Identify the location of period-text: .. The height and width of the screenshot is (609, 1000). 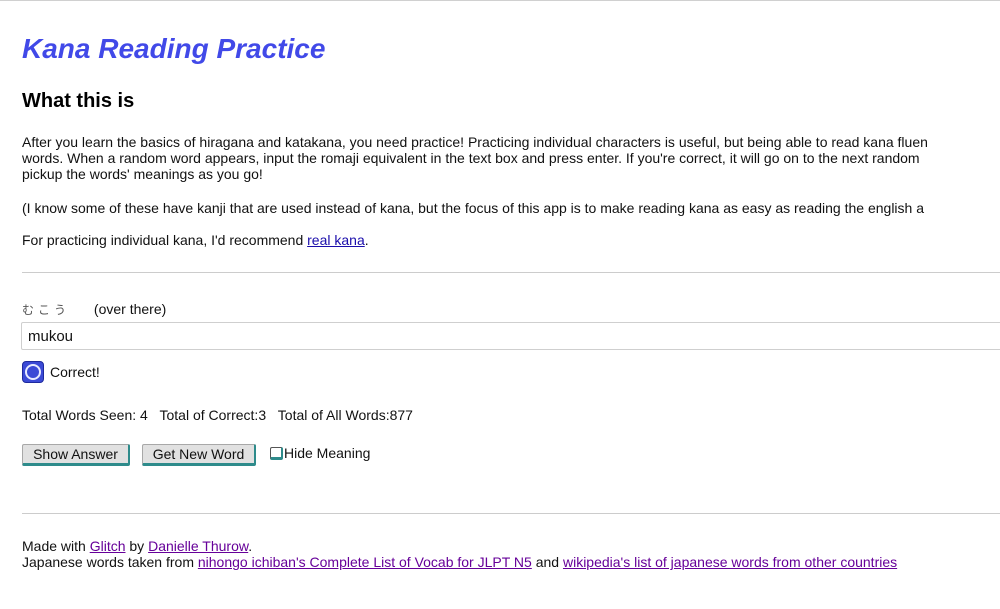
(250, 546).